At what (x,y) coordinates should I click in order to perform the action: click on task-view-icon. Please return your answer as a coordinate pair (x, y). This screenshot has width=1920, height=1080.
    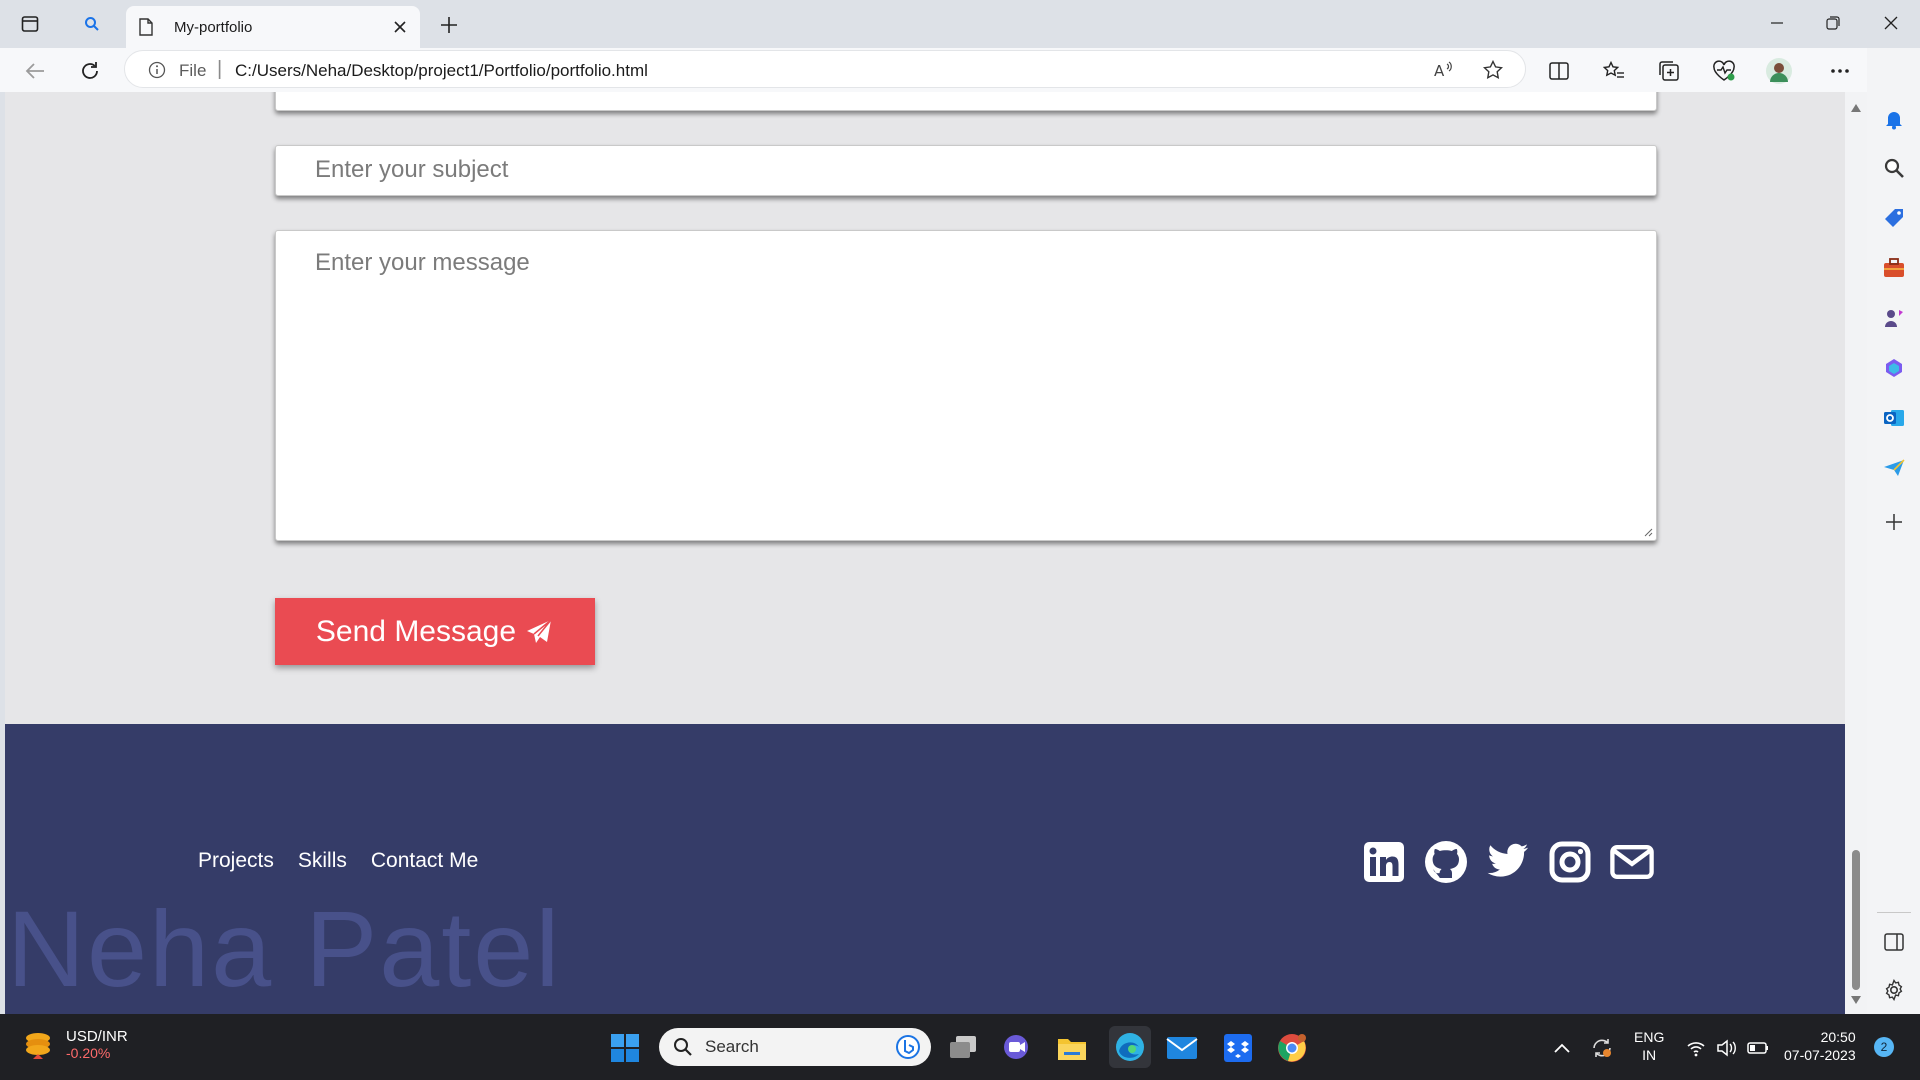
    Looking at the image, I should click on (963, 1048).